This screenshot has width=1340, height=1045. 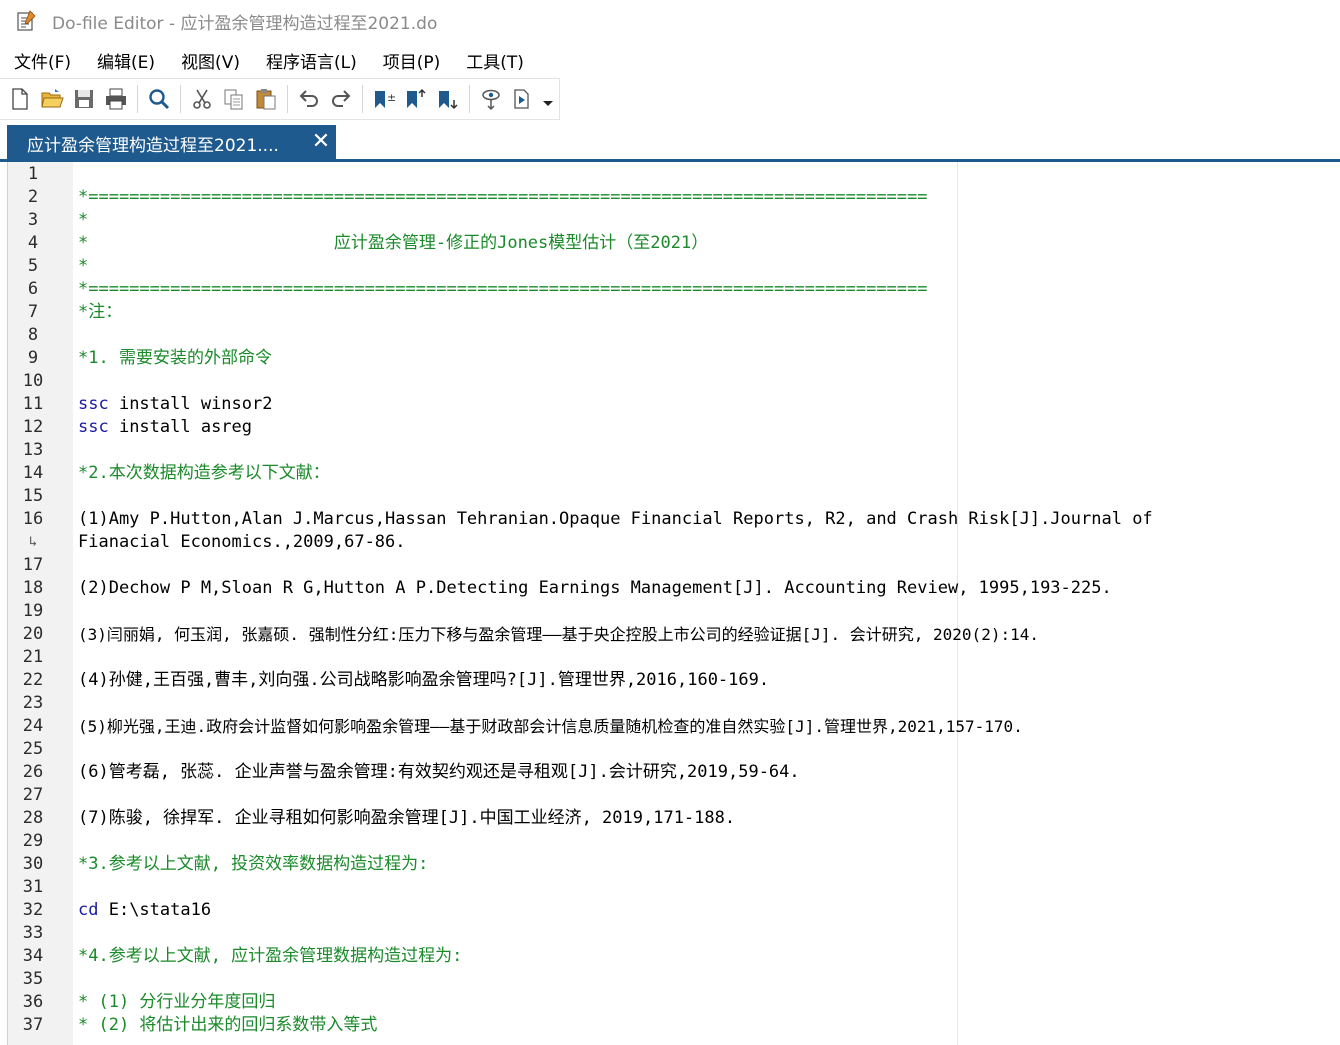 I want to click on show-file-button, so click(x=491, y=99).